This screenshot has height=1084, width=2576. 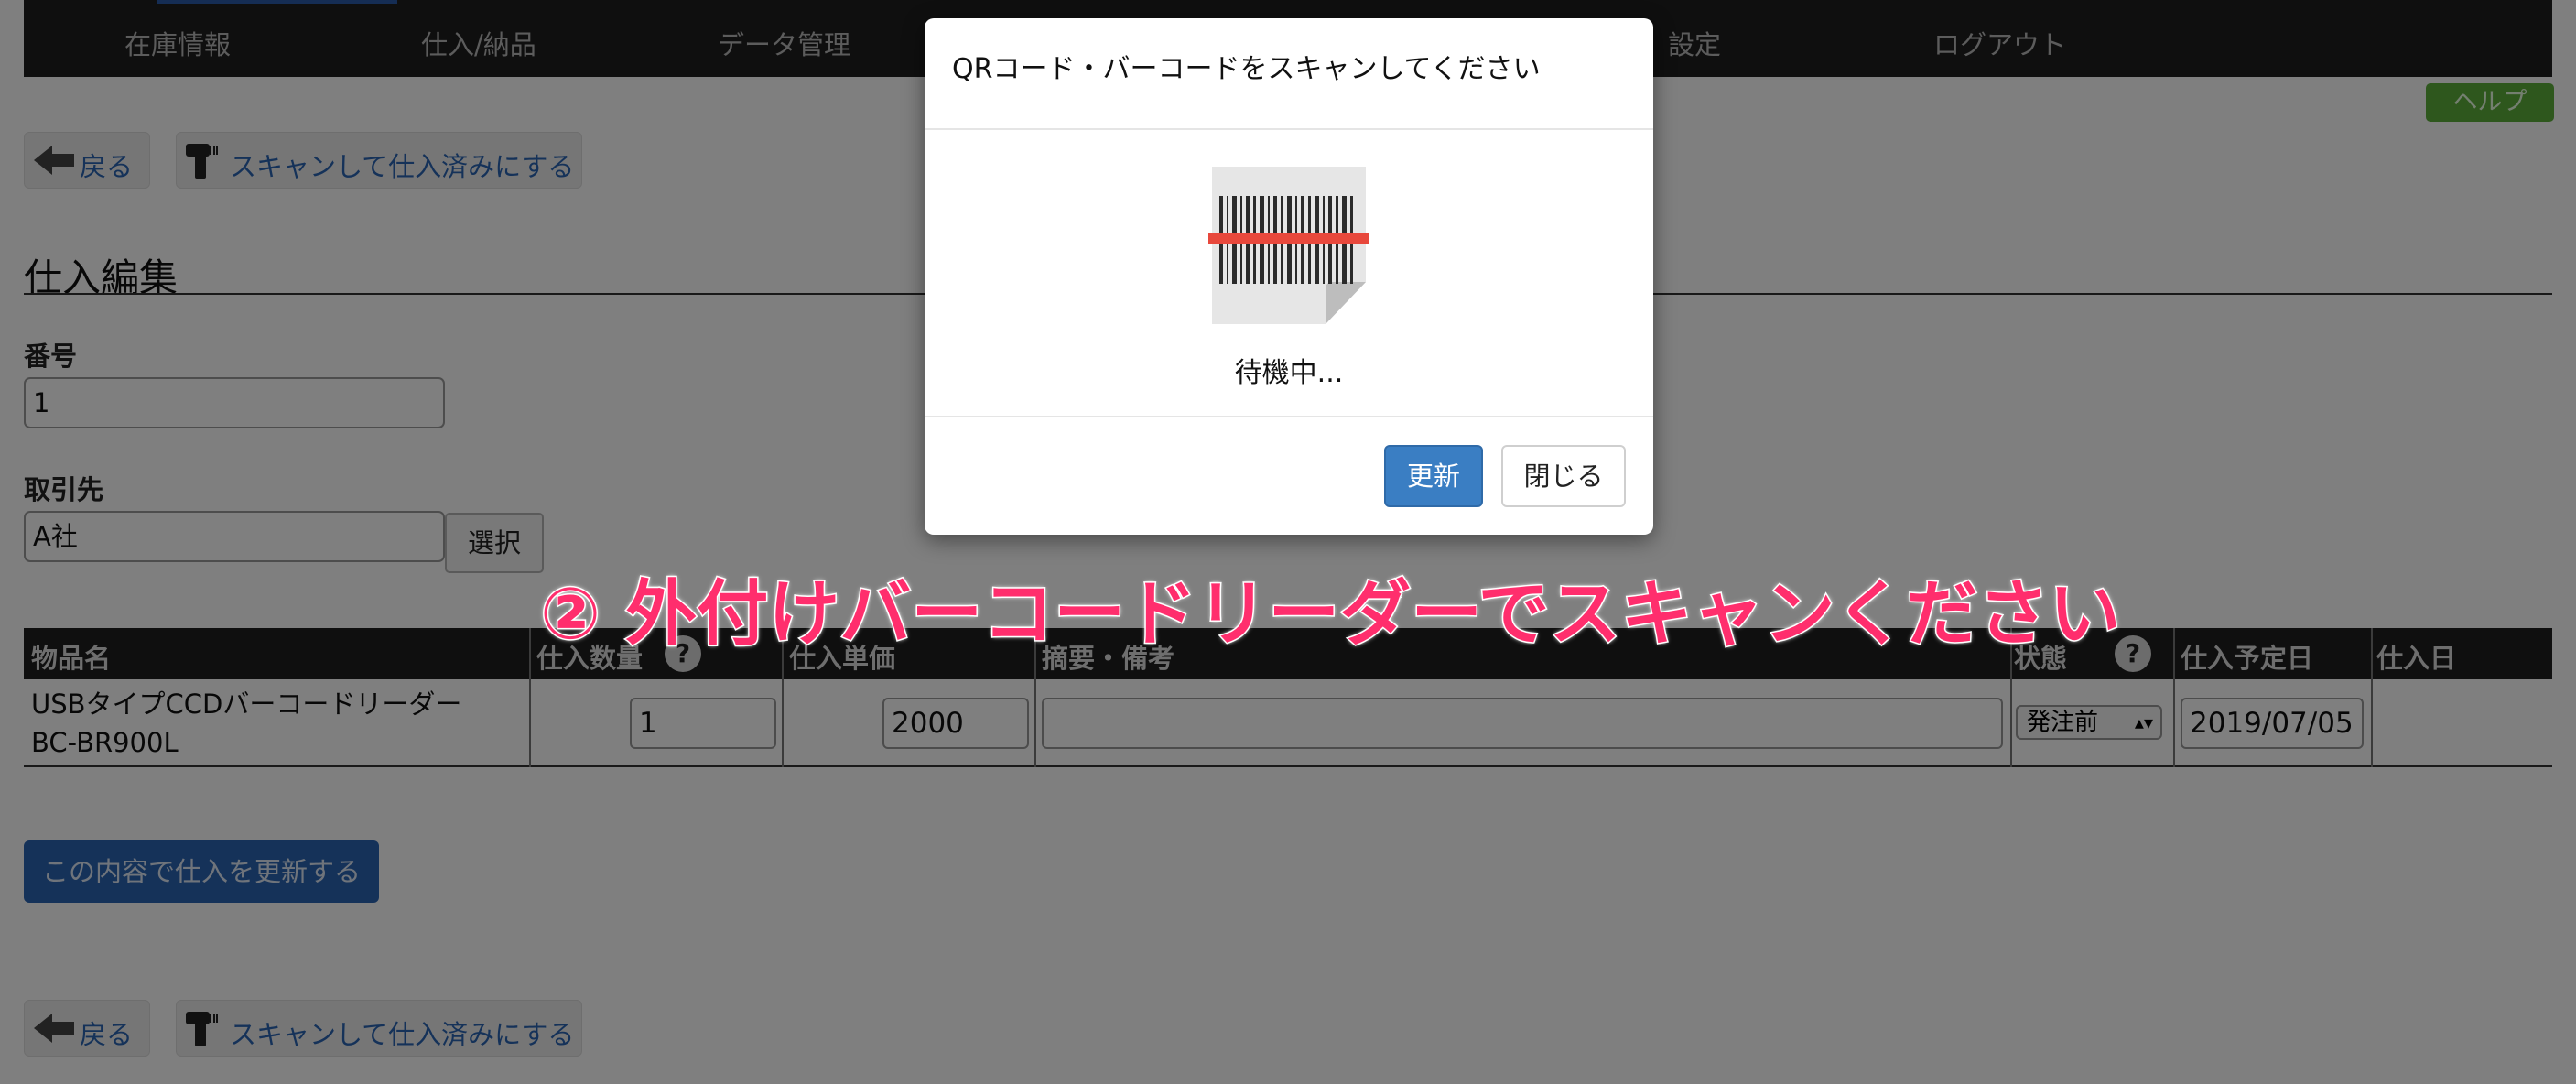 I want to click on annotation-callout: ② 外付けバーコードリーダーでスキャンください, so click(x=1331, y=615).